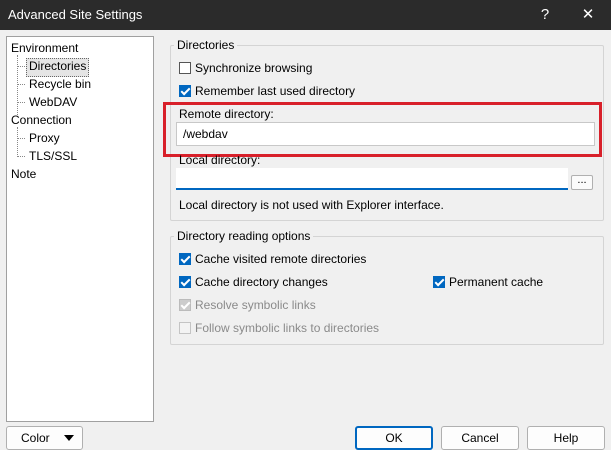 The width and height of the screenshot is (611, 450). Describe the element at coordinates (394, 438) in the screenshot. I see `ok-button: OK` at that location.